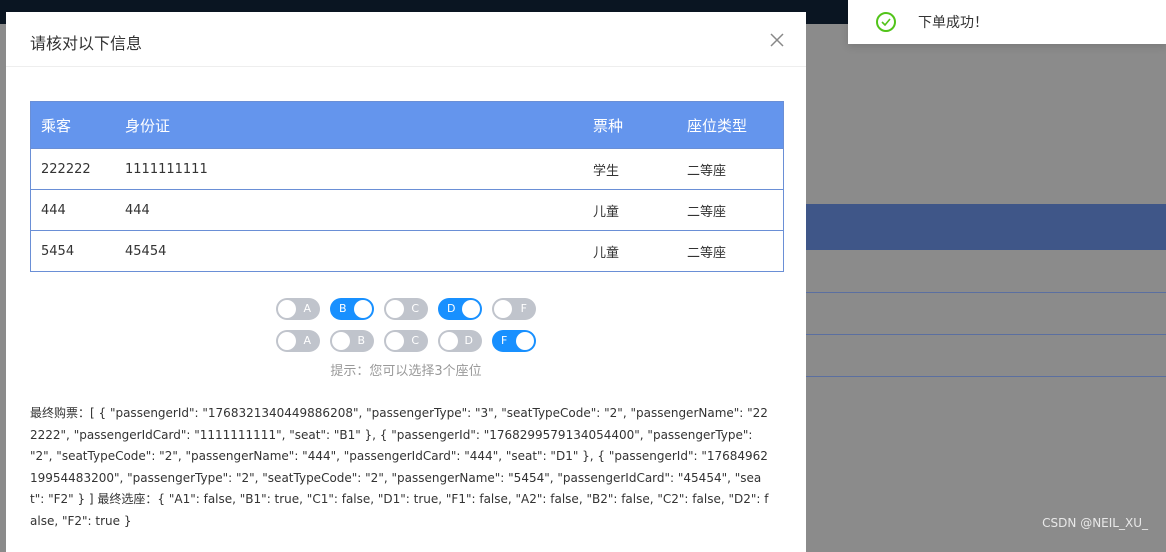 Image resolution: width=1166 pixels, height=552 pixels. Describe the element at coordinates (1095, 523) in the screenshot. I see `watermark: CSDN @NEIL_XU_` at that location.